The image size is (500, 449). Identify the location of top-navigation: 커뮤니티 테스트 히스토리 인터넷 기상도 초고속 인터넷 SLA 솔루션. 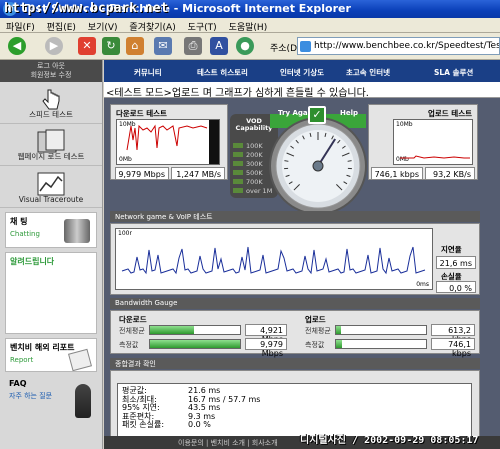
(302, 71).